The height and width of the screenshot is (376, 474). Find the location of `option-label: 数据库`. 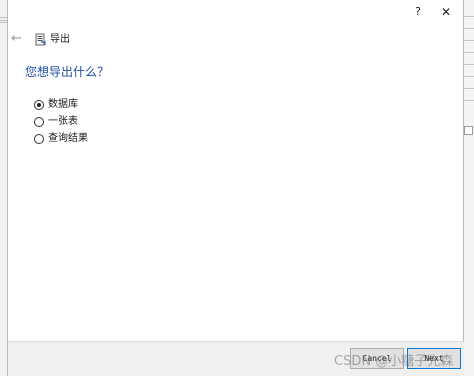

option-label: 数据库 is located at coordinates (63, 104).